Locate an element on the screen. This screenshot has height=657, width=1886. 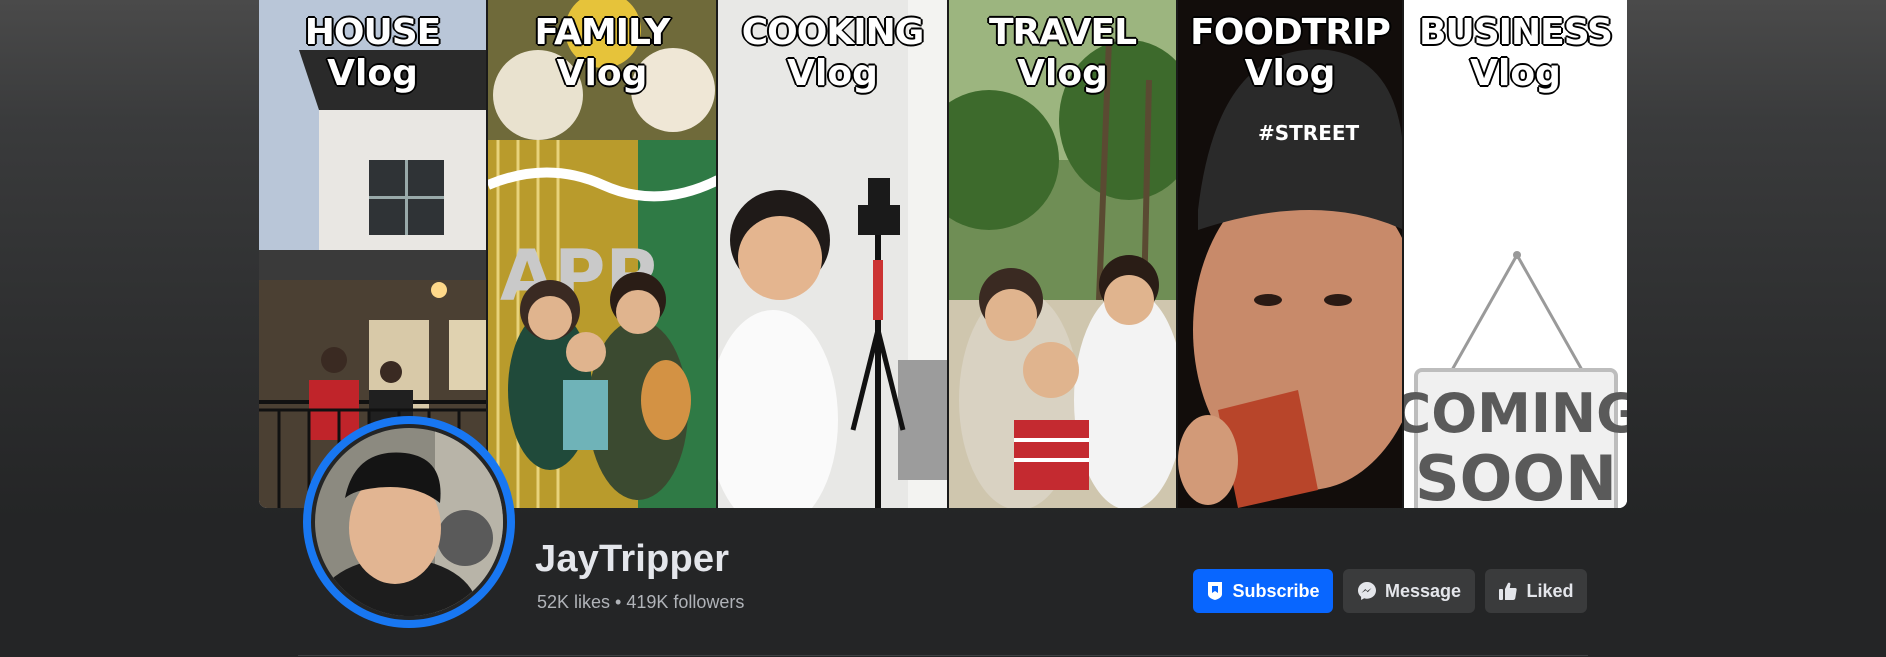
panel-title-travel: TRAVEL Vlog is located at coordinates (1062, 53).